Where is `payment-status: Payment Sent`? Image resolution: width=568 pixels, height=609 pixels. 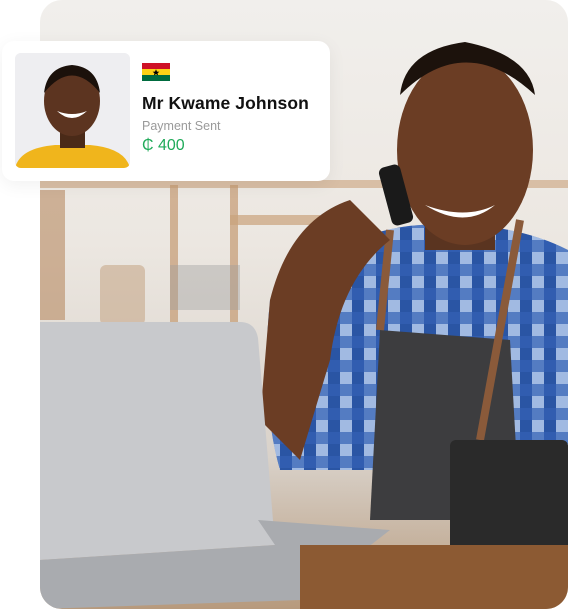
payment-status: Payment Sent is located at coordinates (181, 126).